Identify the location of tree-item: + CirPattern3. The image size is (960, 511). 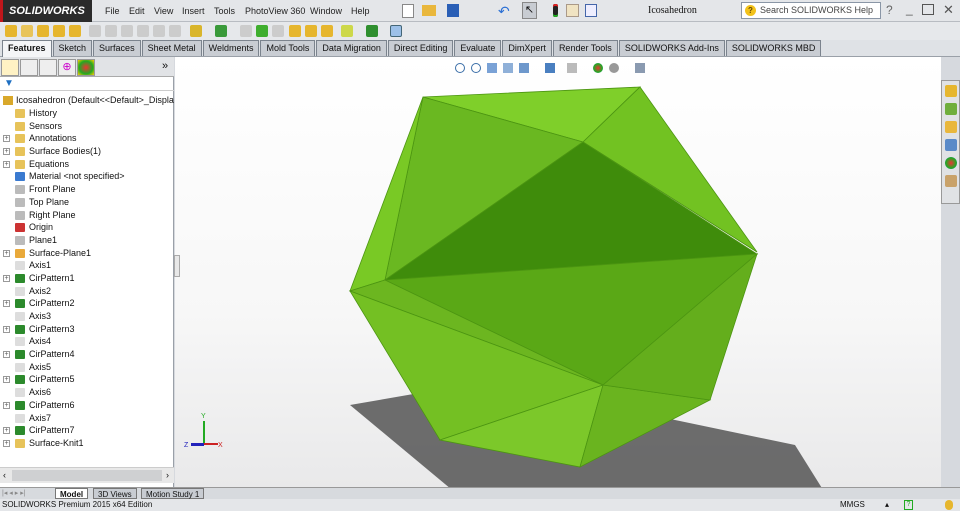
(87, 329).